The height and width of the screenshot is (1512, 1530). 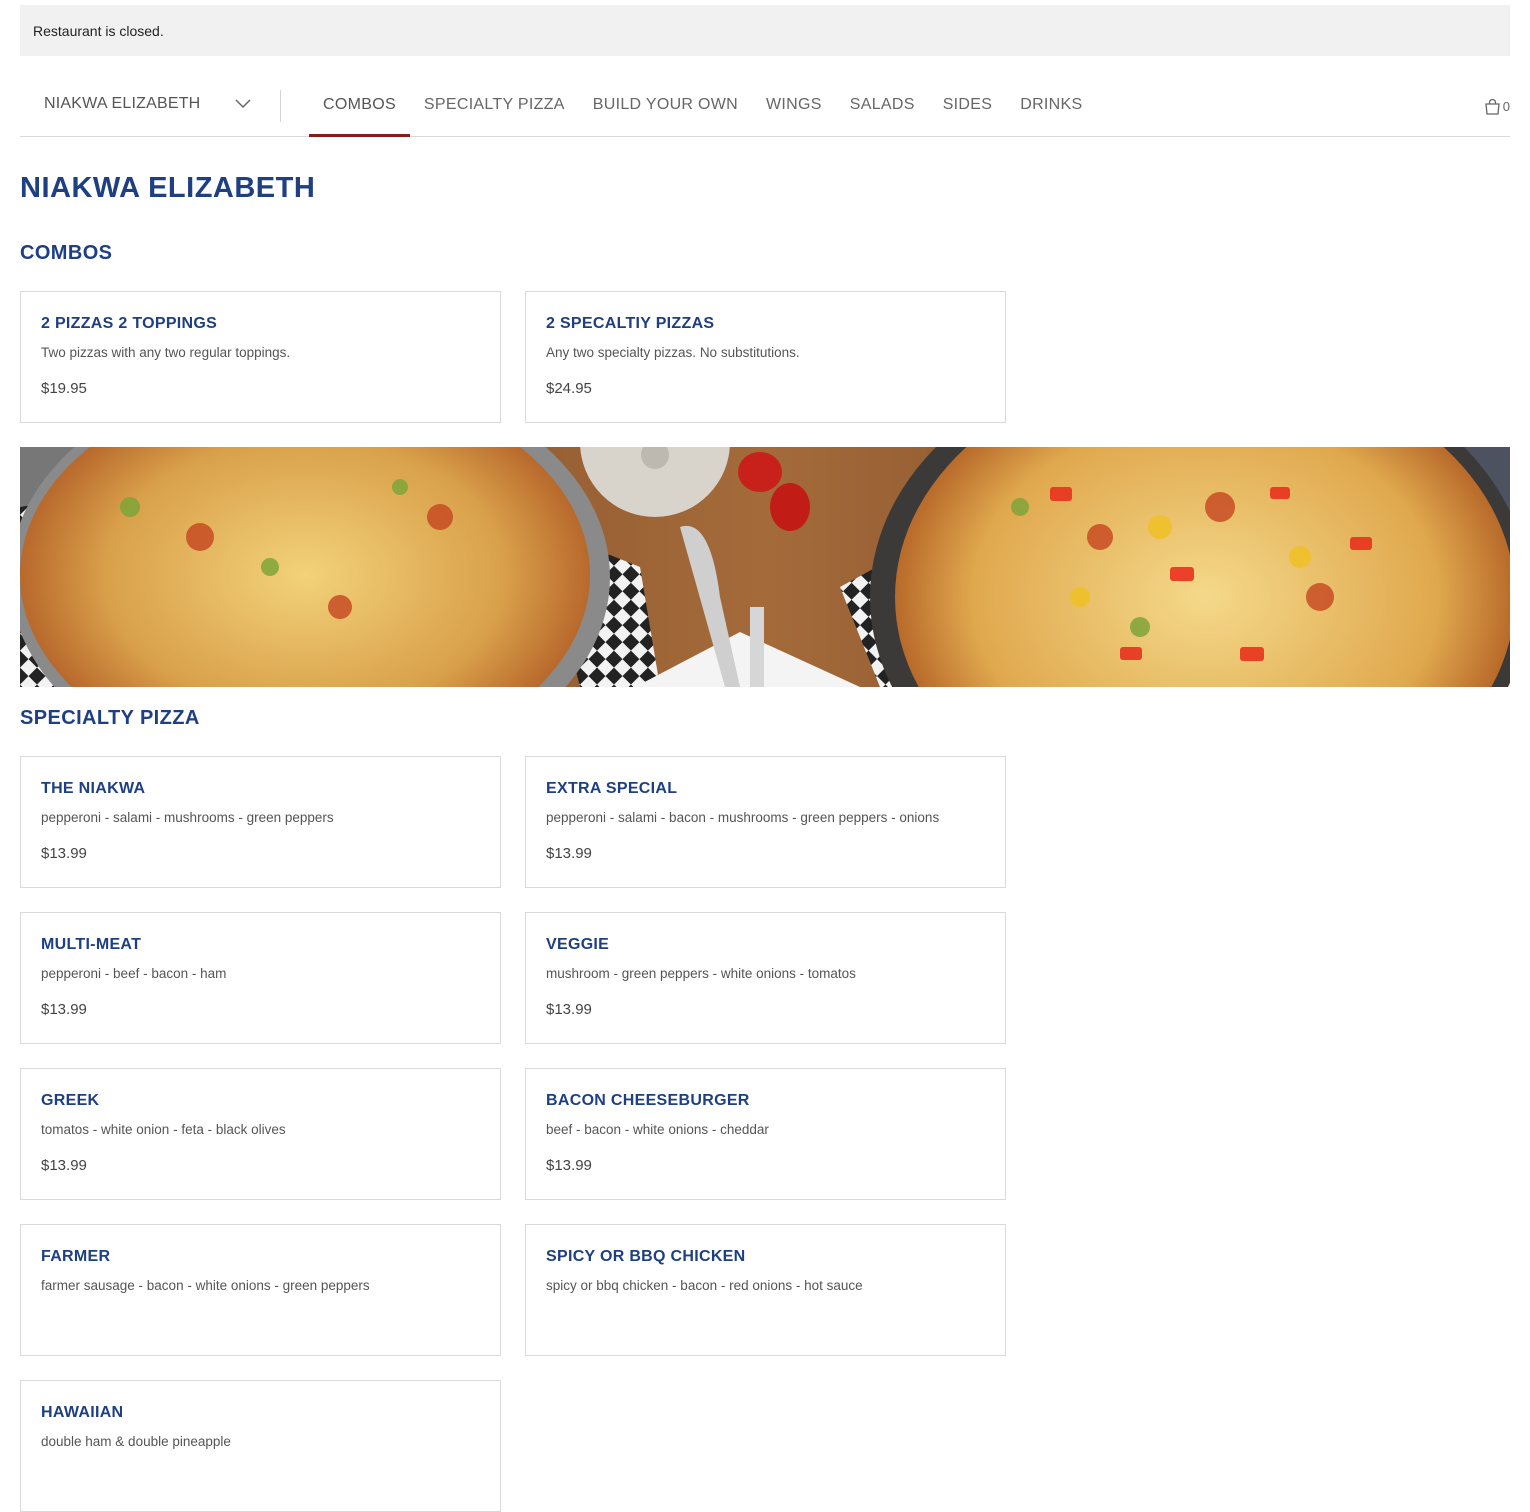 I want to click on chevron-down-icon, so click(x=243, y=104).